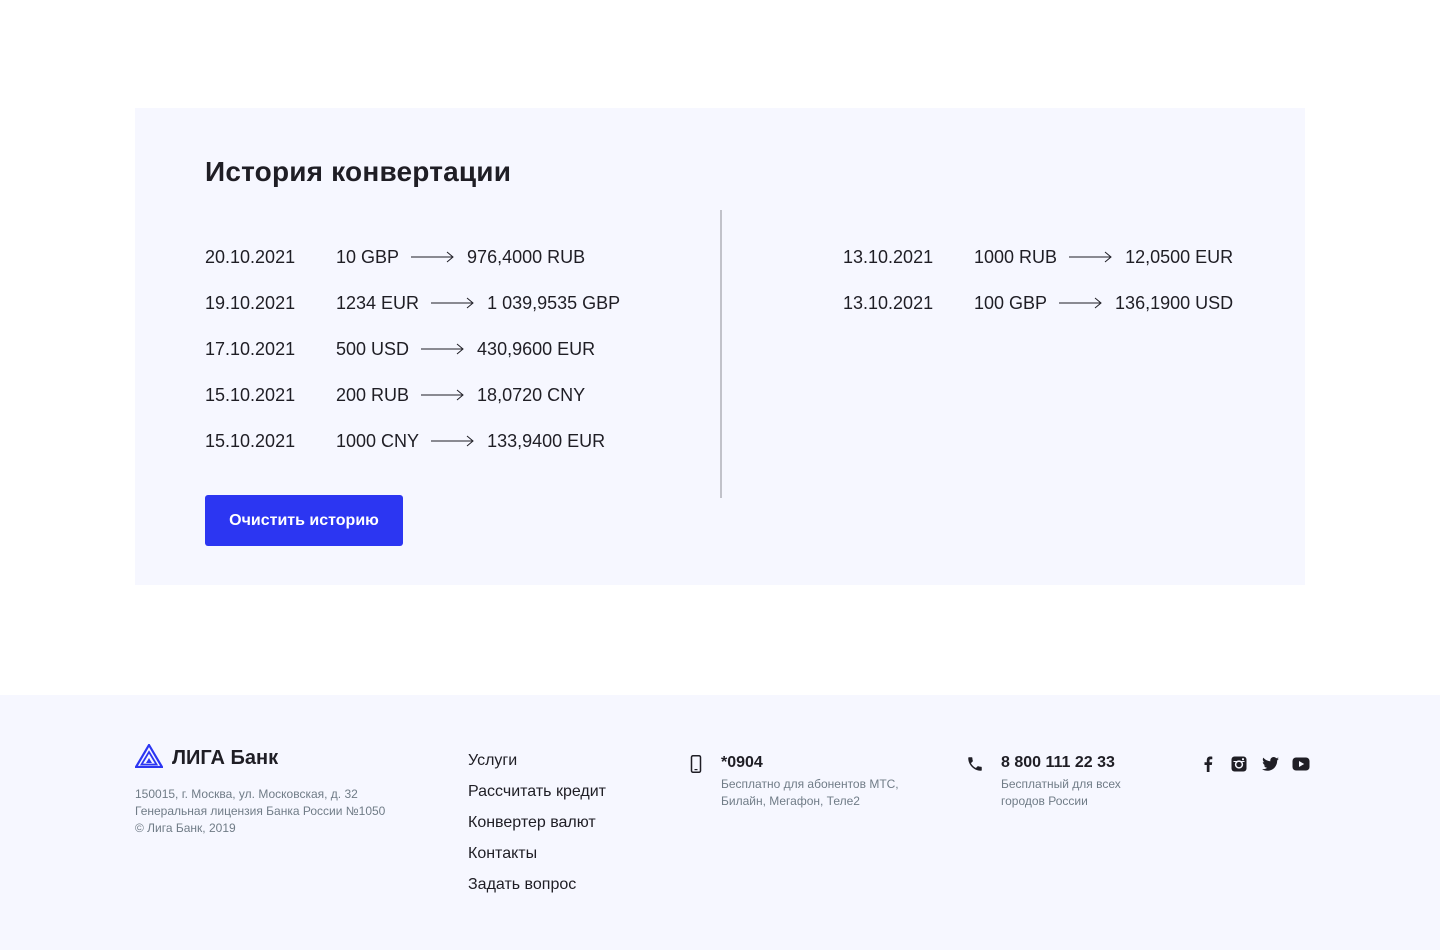  I want to click on history-row: 15.10.2021 1000 CNY 133,9400 EUR, so click(412, 441).